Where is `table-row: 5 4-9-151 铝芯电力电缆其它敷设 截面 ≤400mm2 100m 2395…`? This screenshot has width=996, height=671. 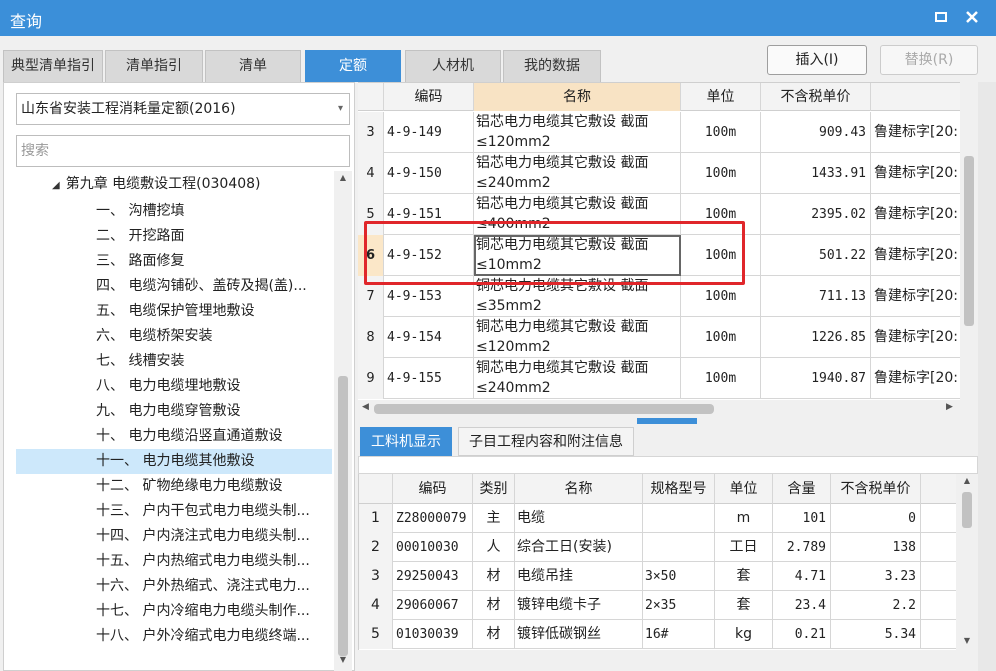
table-row: 5 4-9-151 铝芯电力电缆其它敷设 截面 ≤400mm2 100m 2395… is located at coordinates (659, 214).